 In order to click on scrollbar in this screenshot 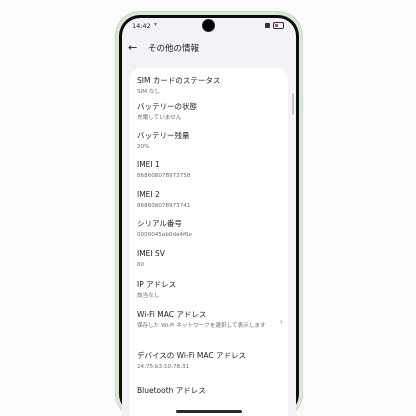, I will do `click(293, 104)`.